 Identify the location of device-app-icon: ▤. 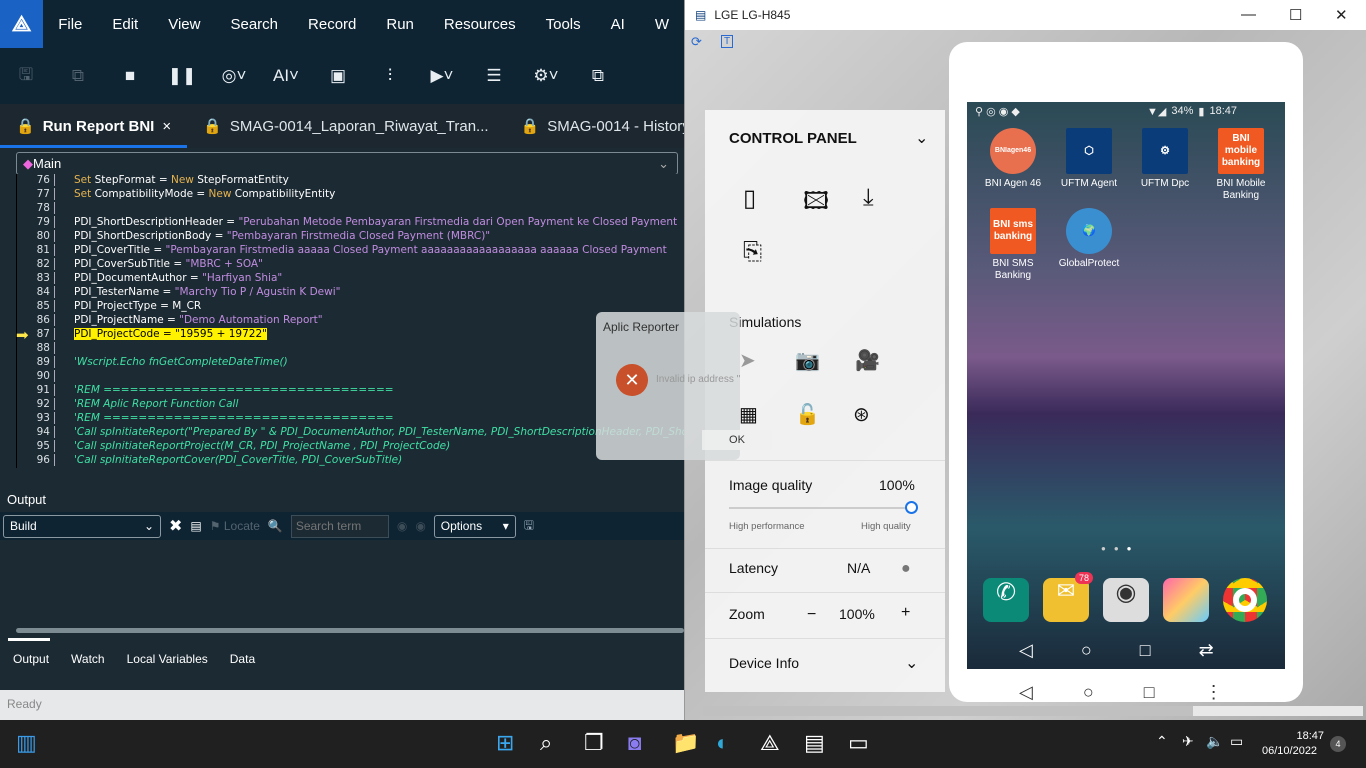
(814, 743).